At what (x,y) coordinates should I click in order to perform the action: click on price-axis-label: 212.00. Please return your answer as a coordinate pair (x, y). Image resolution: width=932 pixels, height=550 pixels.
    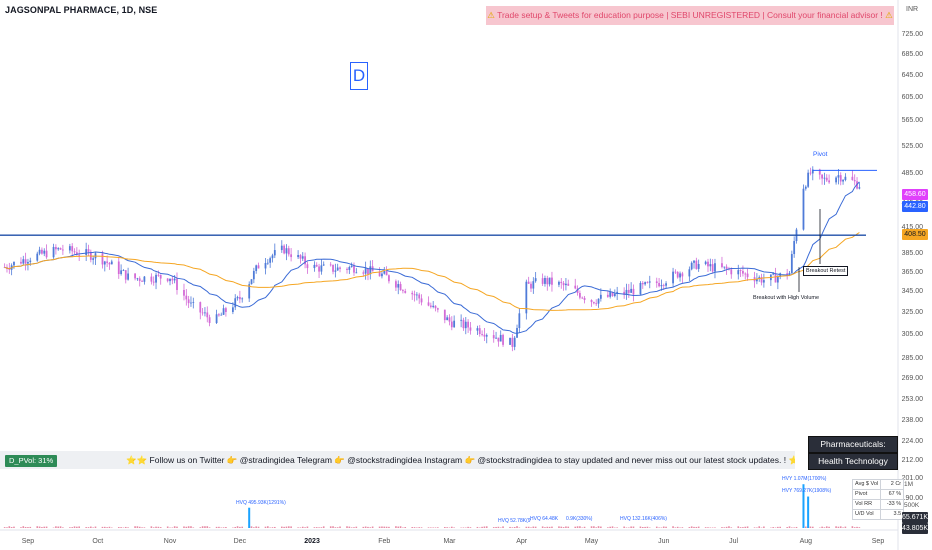
    Looking at the image, I should click on (912, 461).